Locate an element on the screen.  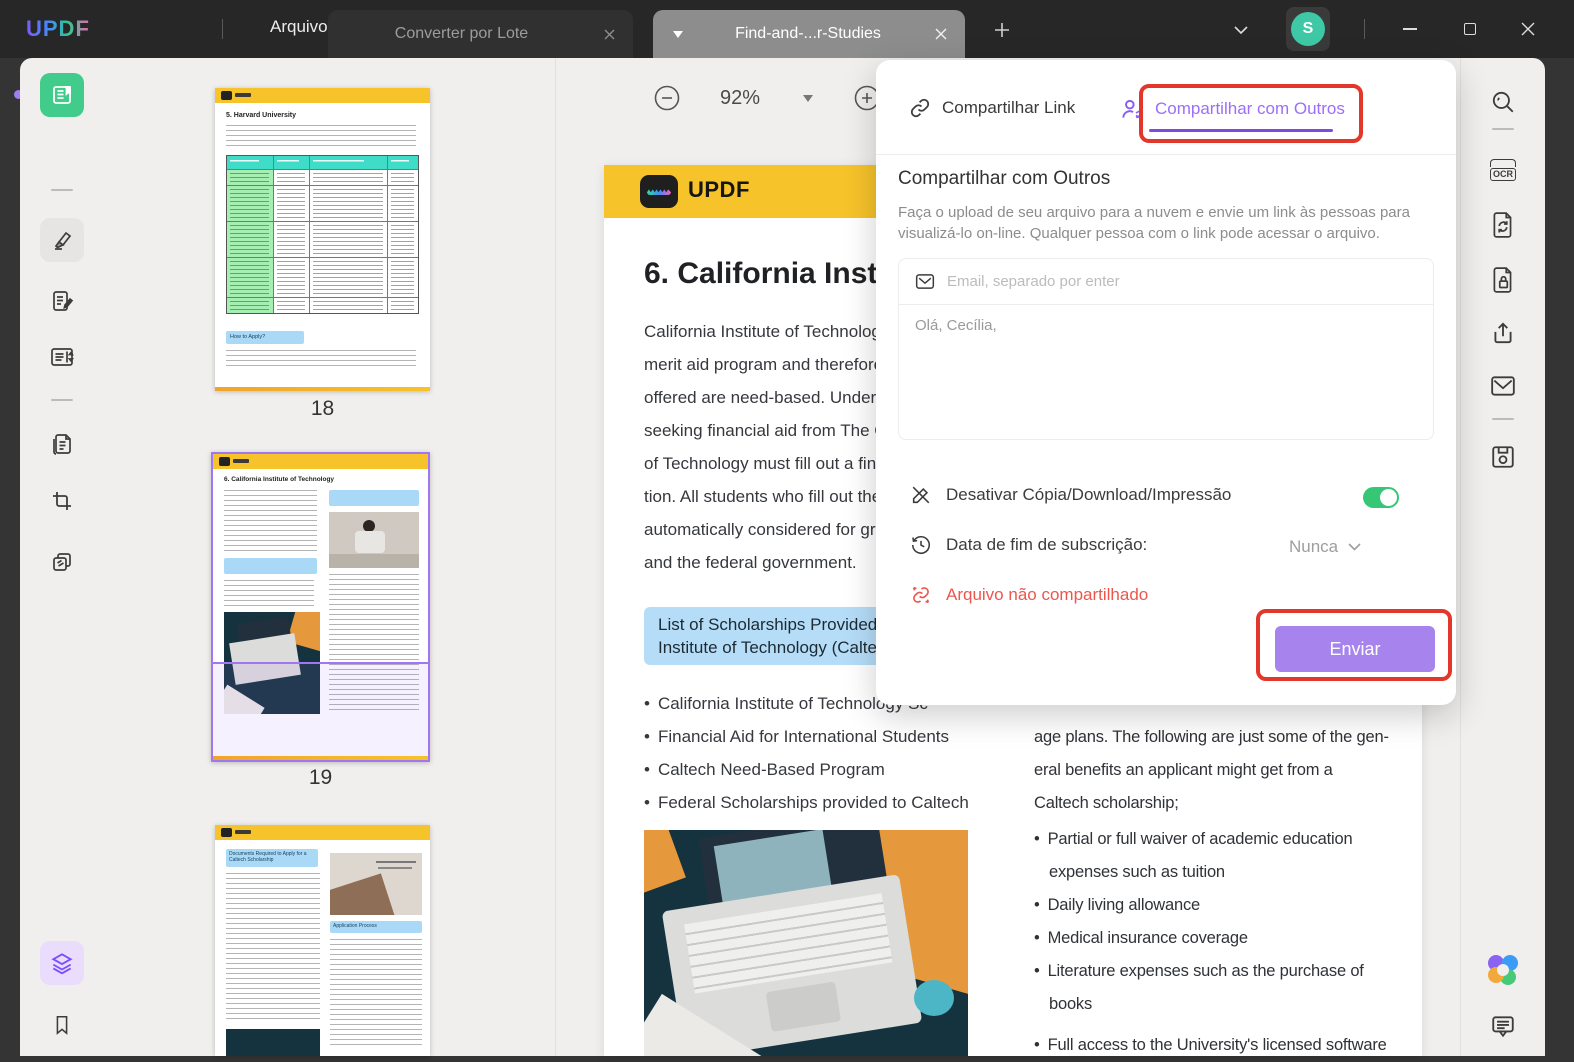
disable-copy-toggle-on is located at coordinates (1381, 497).